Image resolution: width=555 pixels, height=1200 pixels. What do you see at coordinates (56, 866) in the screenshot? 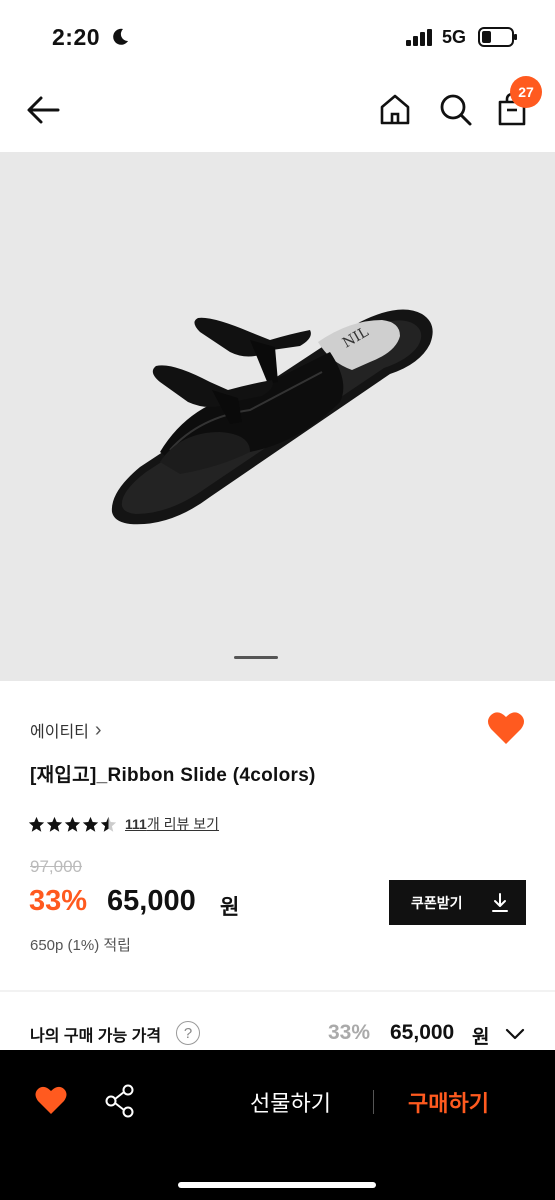
I see `original-price: 97,000` at bounding box center [56, 866].